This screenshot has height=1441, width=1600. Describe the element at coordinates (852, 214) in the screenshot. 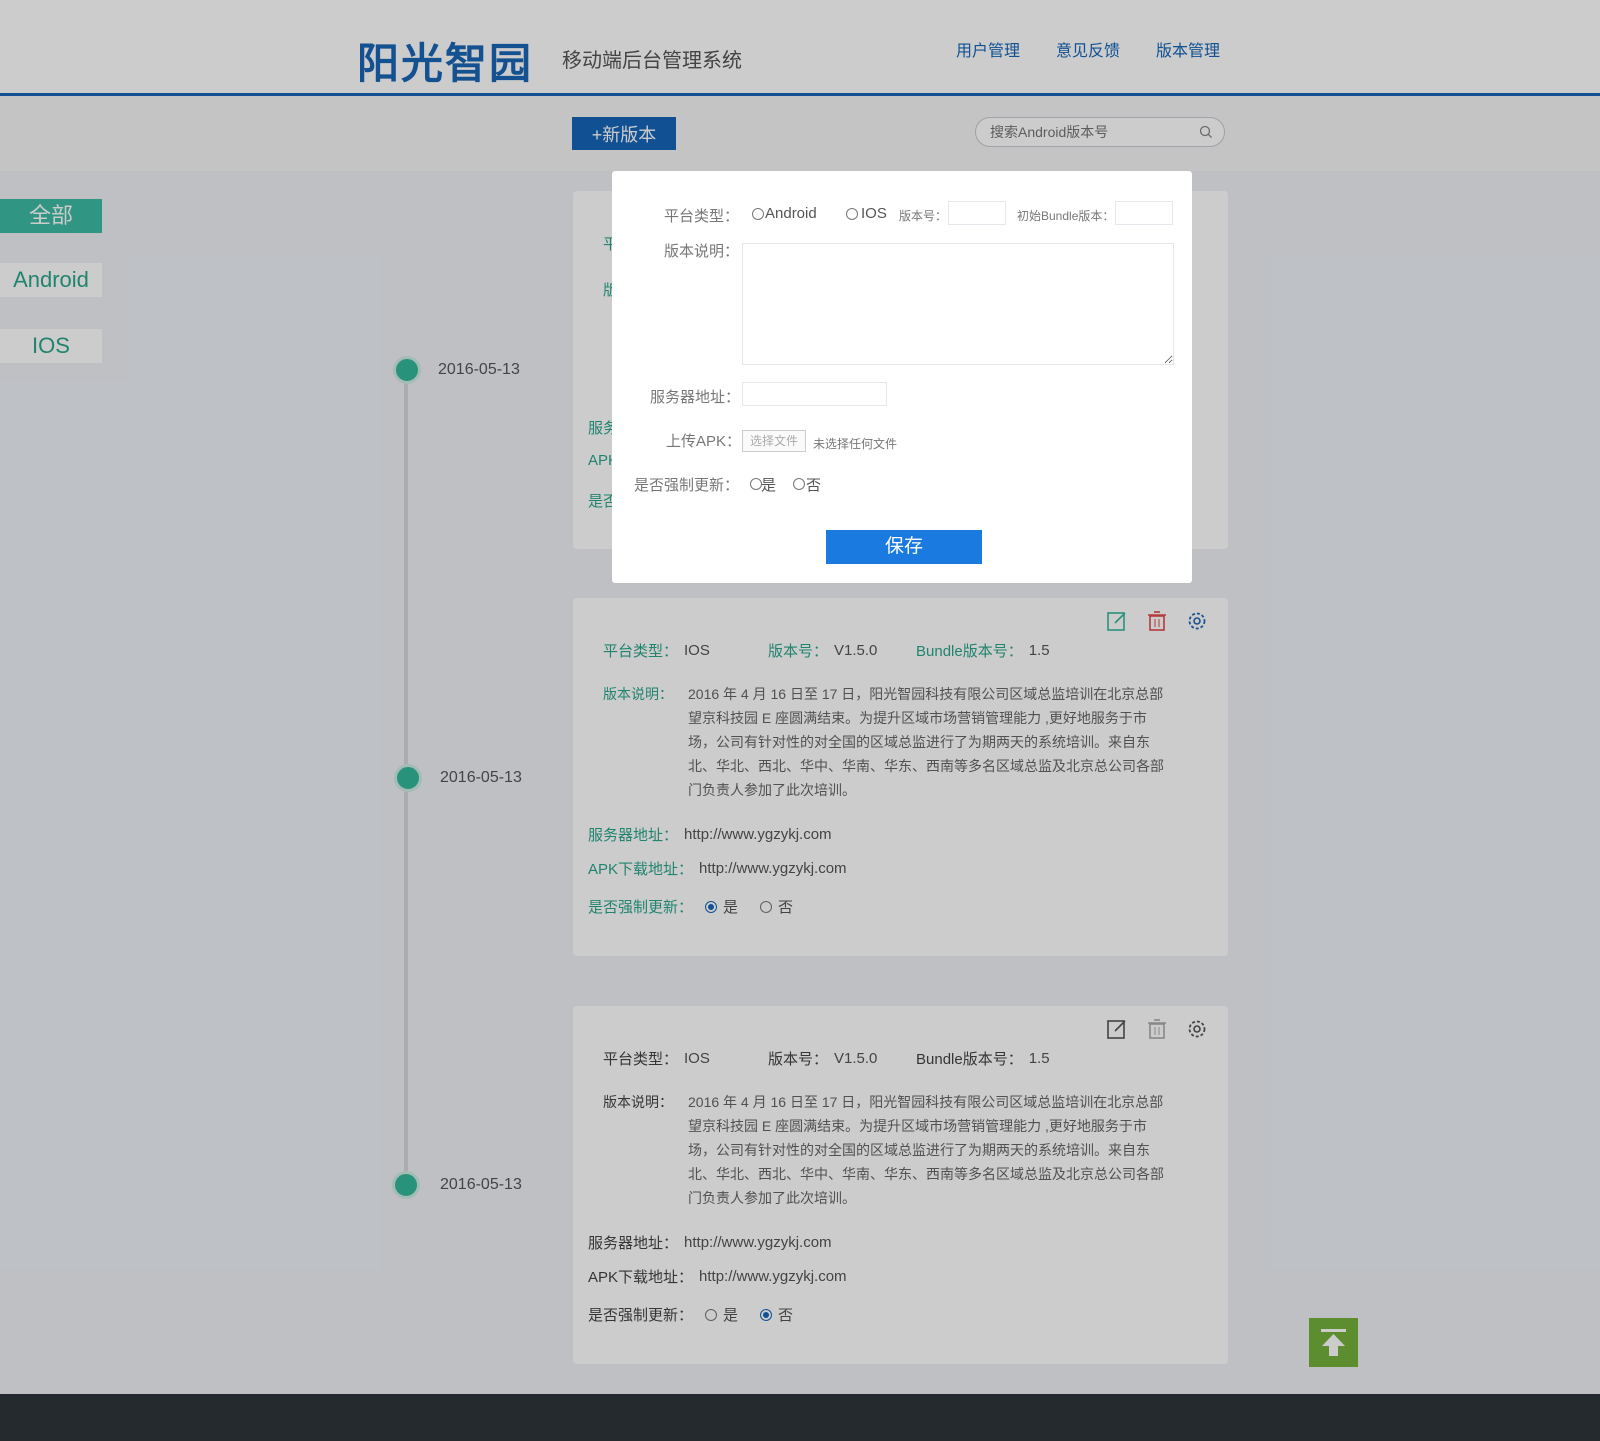

I see `platform-ios-radio` at that location.